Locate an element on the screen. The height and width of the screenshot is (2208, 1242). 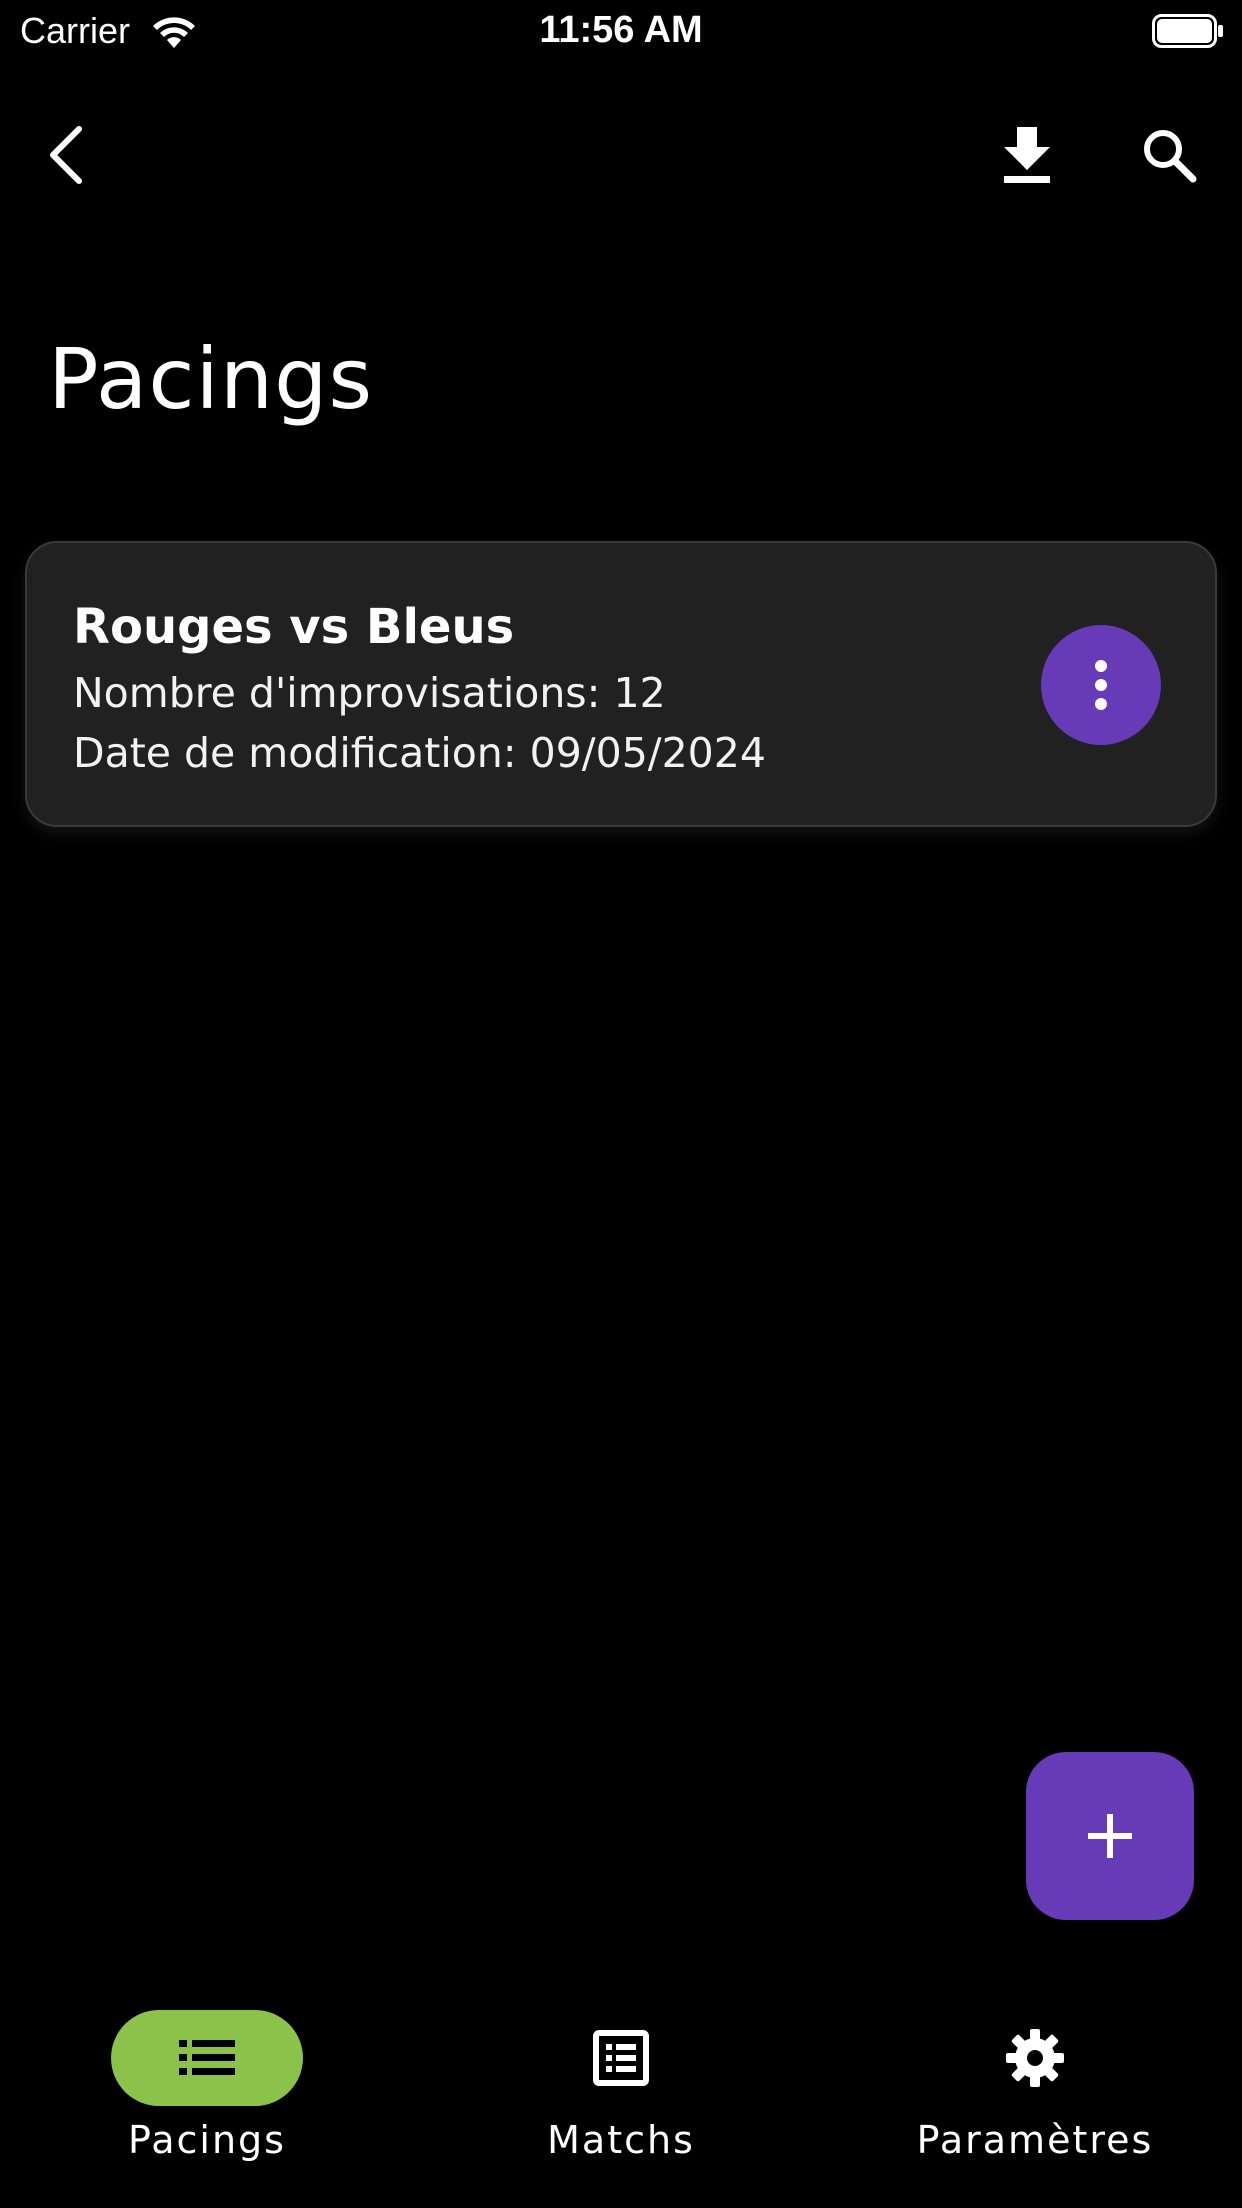
add-pacing-fab is located at coordinates (1110, 1836).